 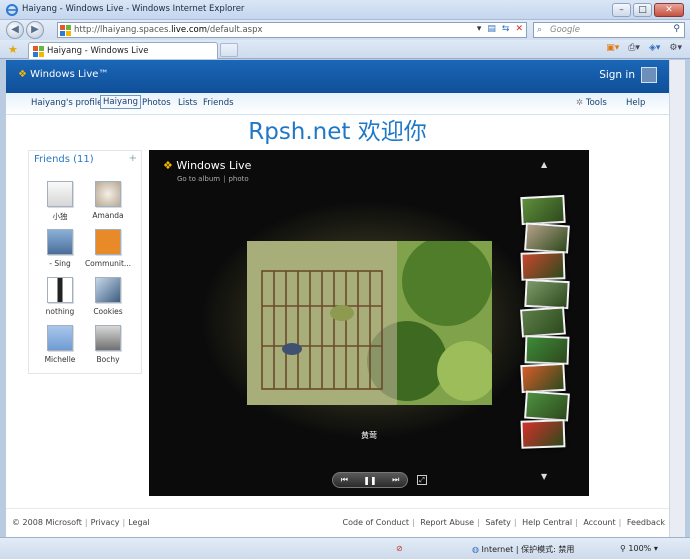 I want to click on windows-live-logo: ❖ Windows Live™, so click(x=63, y=74).